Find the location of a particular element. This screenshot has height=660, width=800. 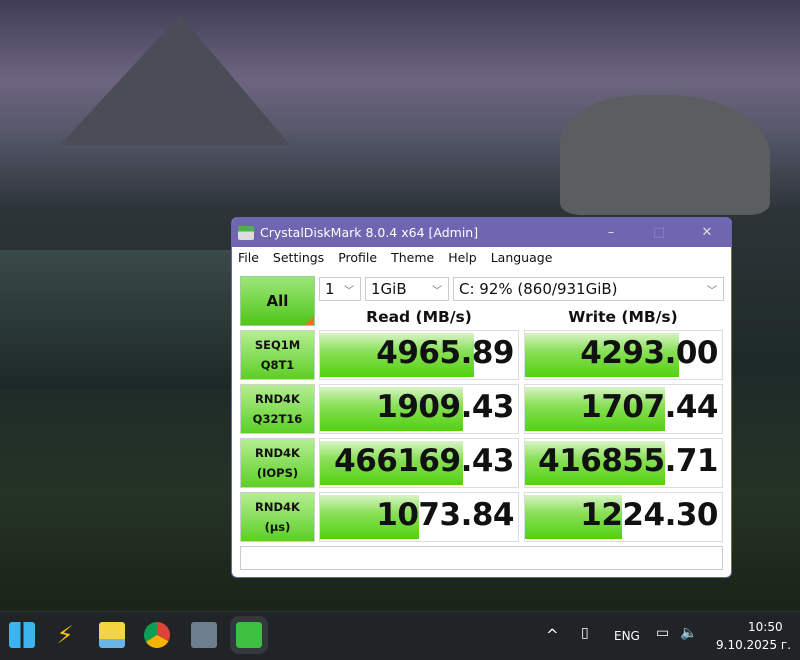

taskbar: ⚡ ^ ▯ ENG ▭ 🔈 10:50 9.10.2025 г. is located at coordinates (400, 635).